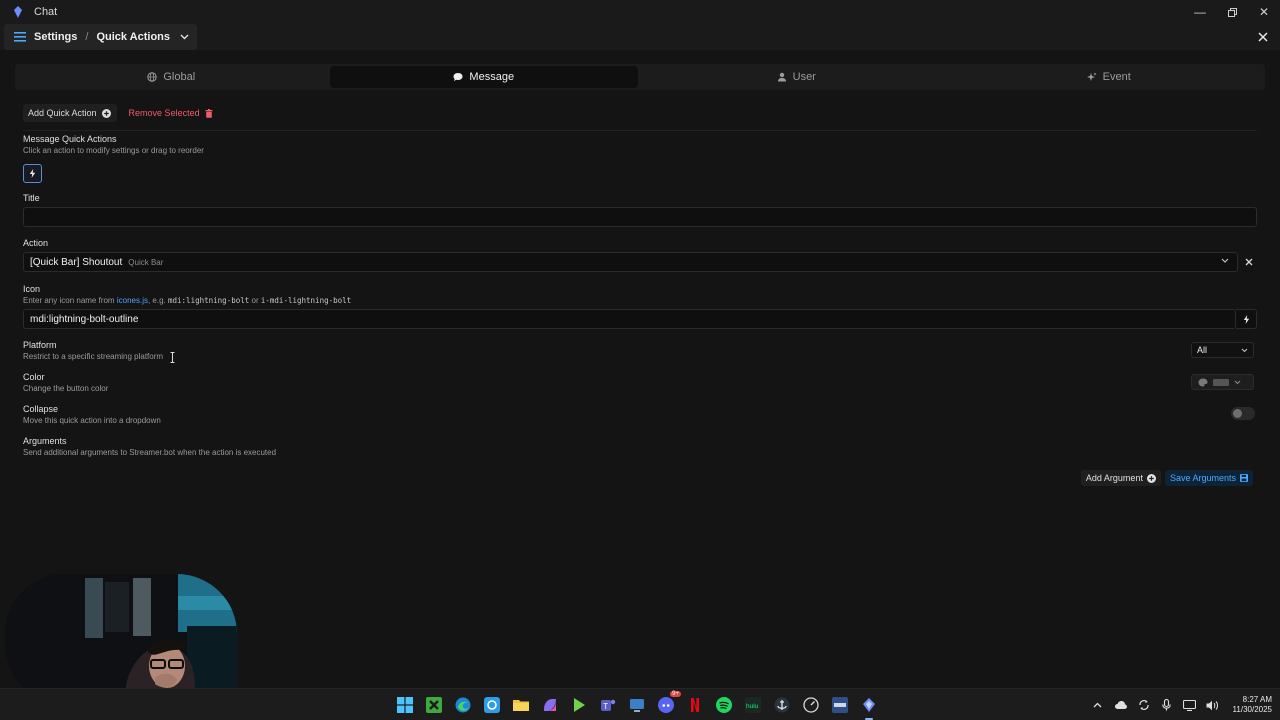 The height and width of the screenshot is (720, 1280). I want to click on icon-label: Icon, so click(32, 289).